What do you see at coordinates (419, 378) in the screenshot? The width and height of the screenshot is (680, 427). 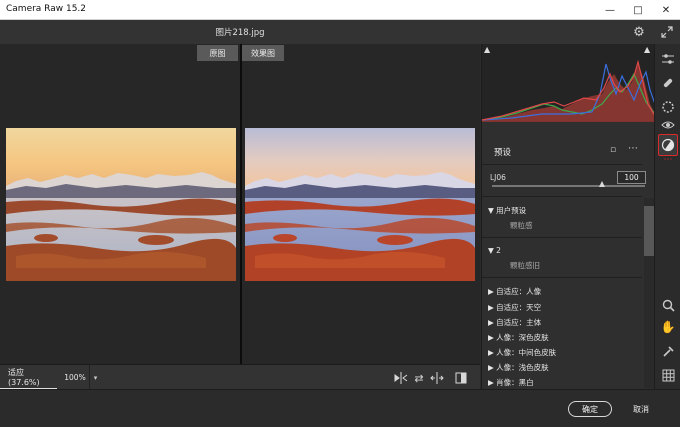 I see `swap-icon: ⇄` at bounding box center [419, 378].